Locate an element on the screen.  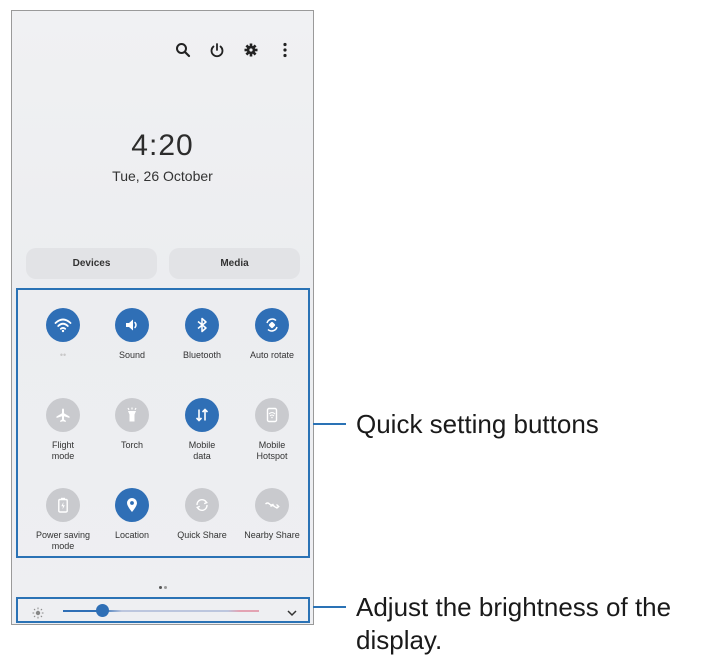
quick-setting-tile: Power saving mode is located at coordinates (63, 520).